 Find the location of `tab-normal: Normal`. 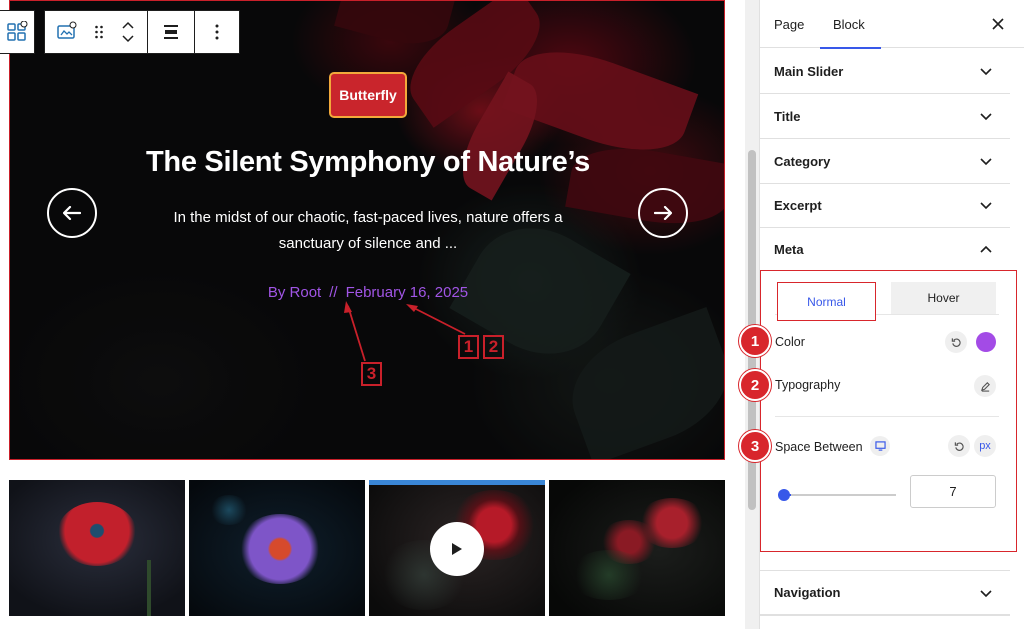

tab-normal: Normal is located at coordinates (826, 301).